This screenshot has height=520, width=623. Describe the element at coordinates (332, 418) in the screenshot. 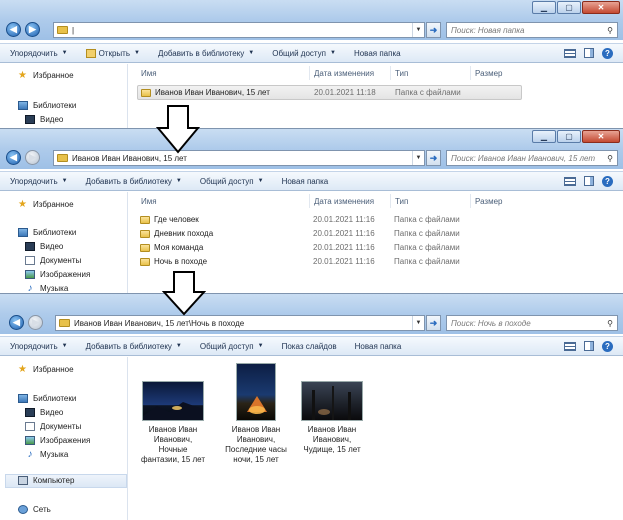

I see `file-thumbnail: Иванов Иван Иванович, Чудище, 15 лет` at that location.